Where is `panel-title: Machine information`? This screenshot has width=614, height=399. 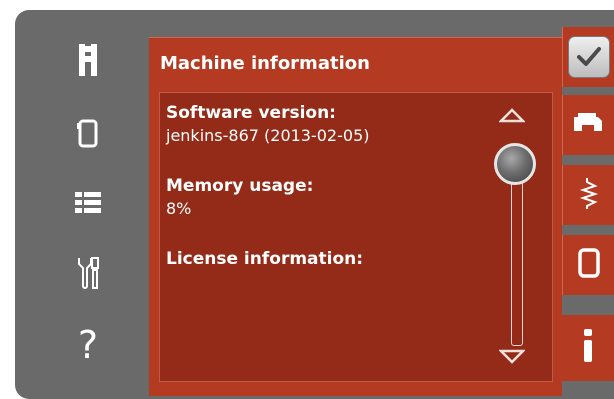 panel-title: Machine information is located at coordinates (265, 63).